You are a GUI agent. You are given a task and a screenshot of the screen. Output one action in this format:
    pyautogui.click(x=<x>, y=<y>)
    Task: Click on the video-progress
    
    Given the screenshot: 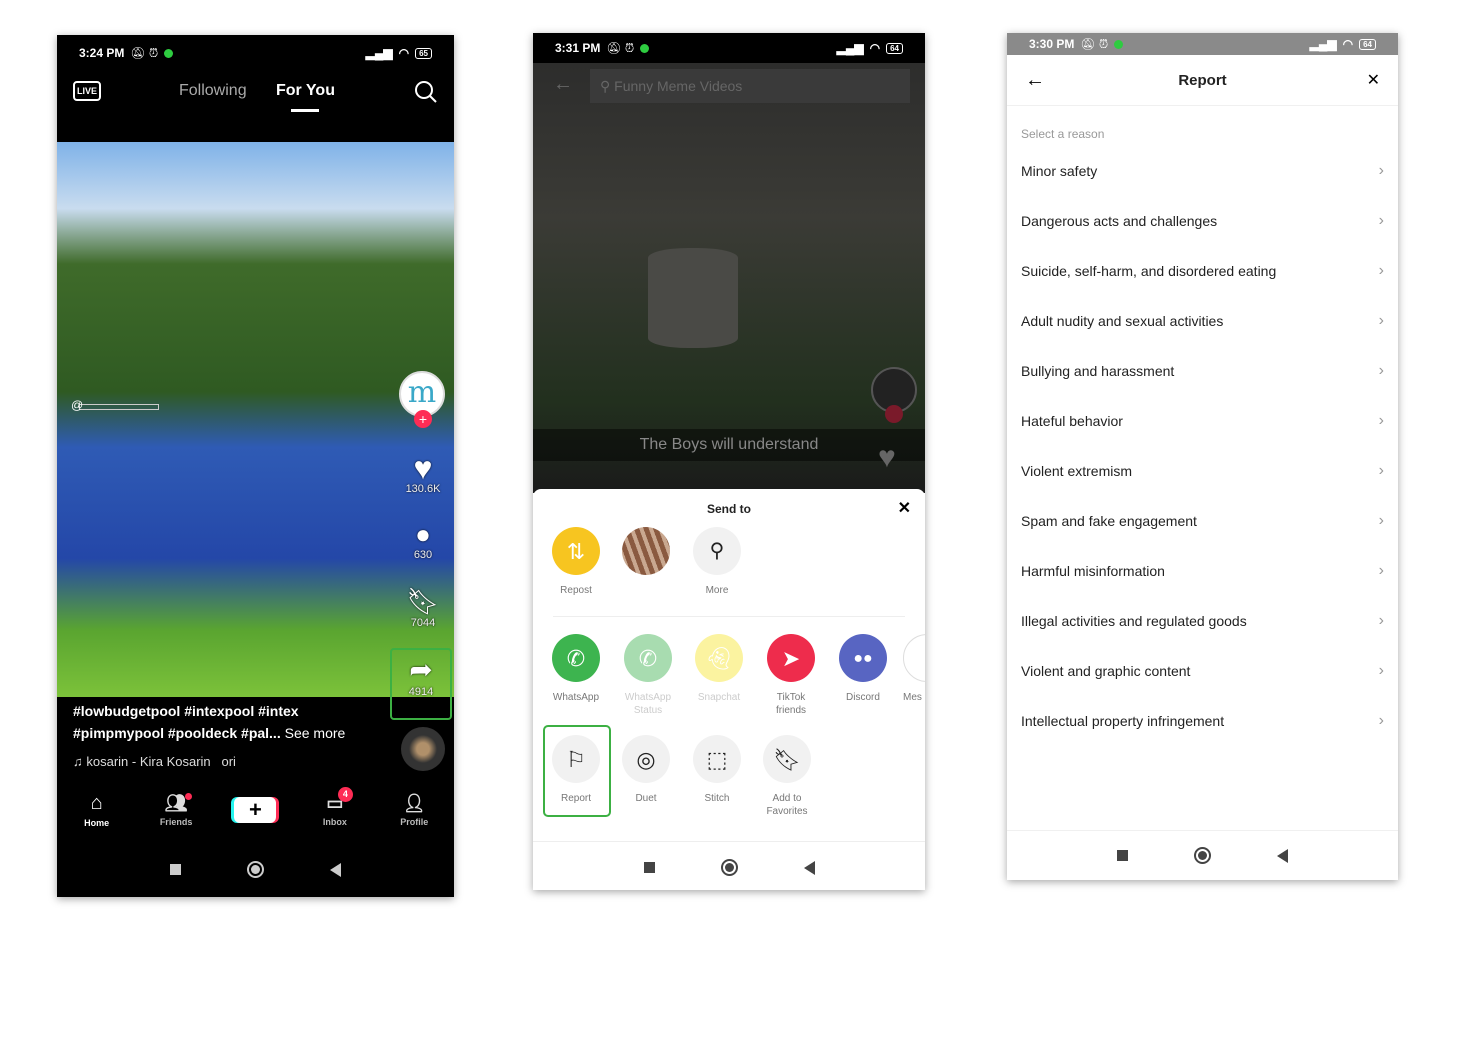 What is the action you would take?
    pyautogui.click(x=119, y=407)
    